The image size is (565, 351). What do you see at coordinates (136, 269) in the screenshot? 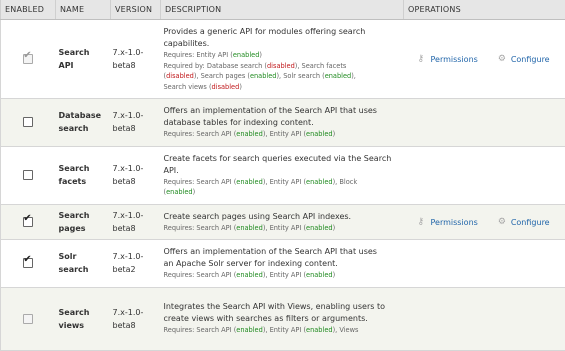
I see `module-version-line: beta2` at bounding box center [136, 269].